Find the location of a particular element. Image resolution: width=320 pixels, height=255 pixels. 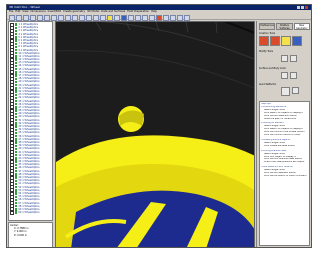

tree-item: 60 1 WheelOptics is located at coordinates (30, 212).